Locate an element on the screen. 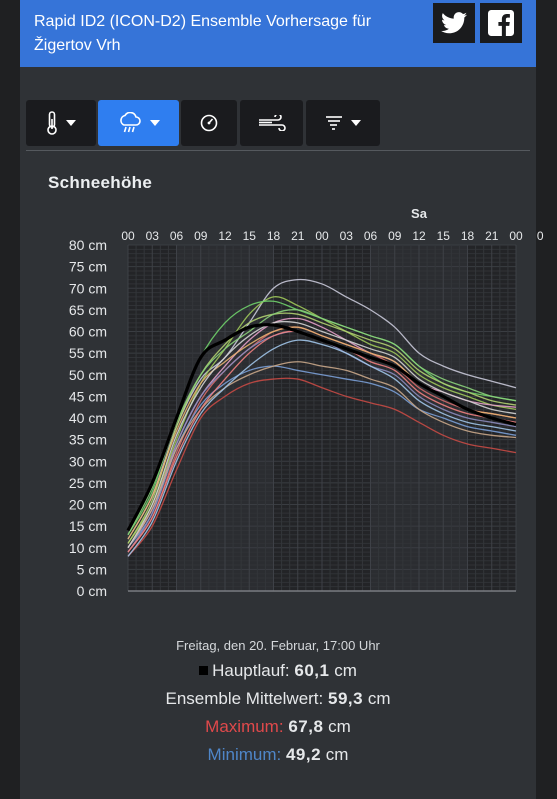  minimum-unit: cm is located at coordinates (337, 754).